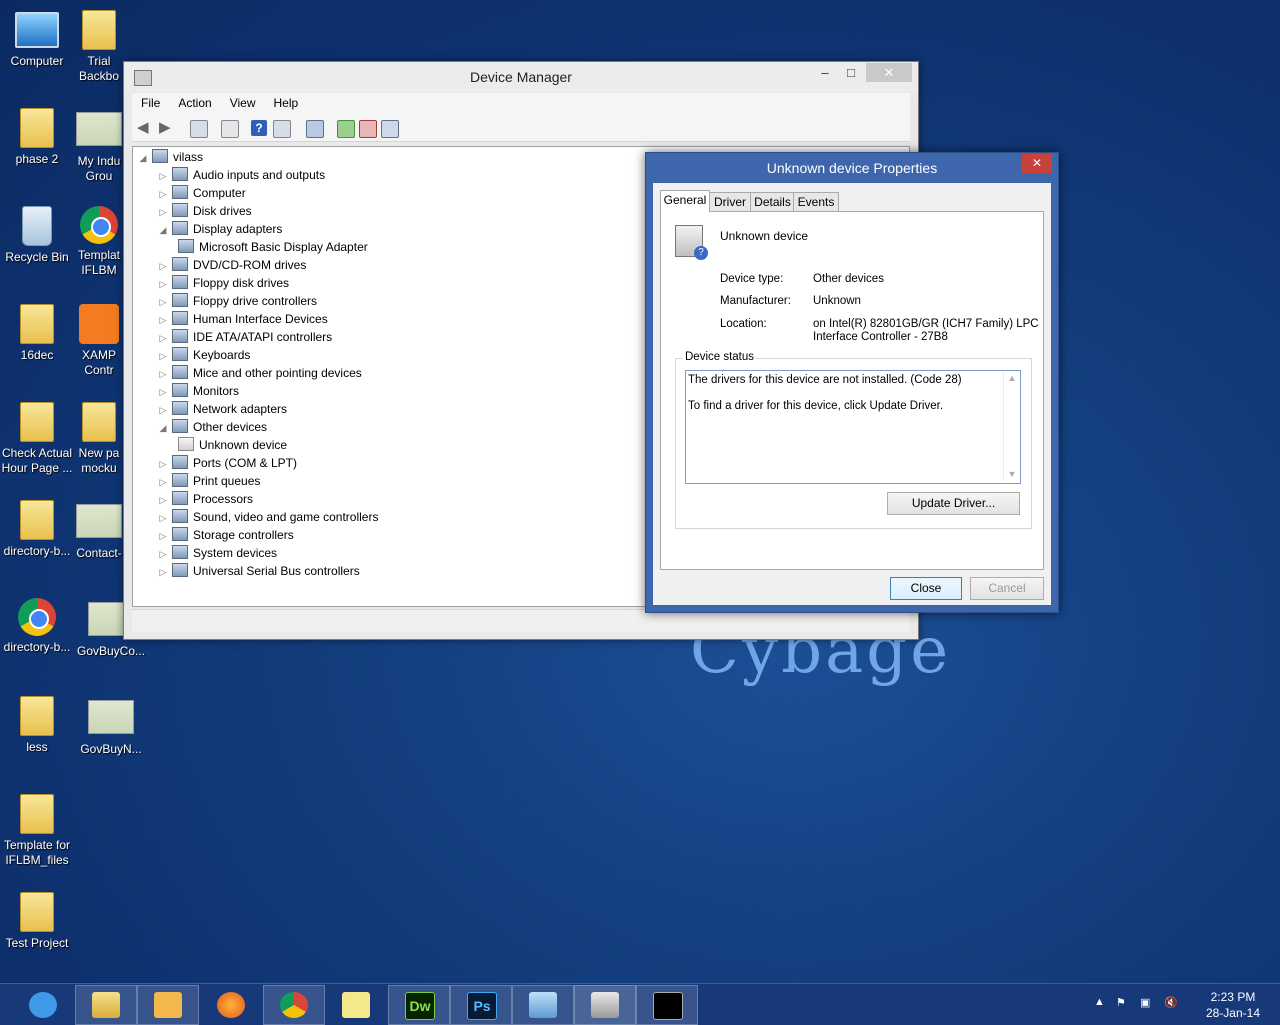 The height and width of the screenshot is (1025, 1280). Describe the element at coordinates (1007, 588) in the screenshot. I see `cancel-button: Cancel` at that location.